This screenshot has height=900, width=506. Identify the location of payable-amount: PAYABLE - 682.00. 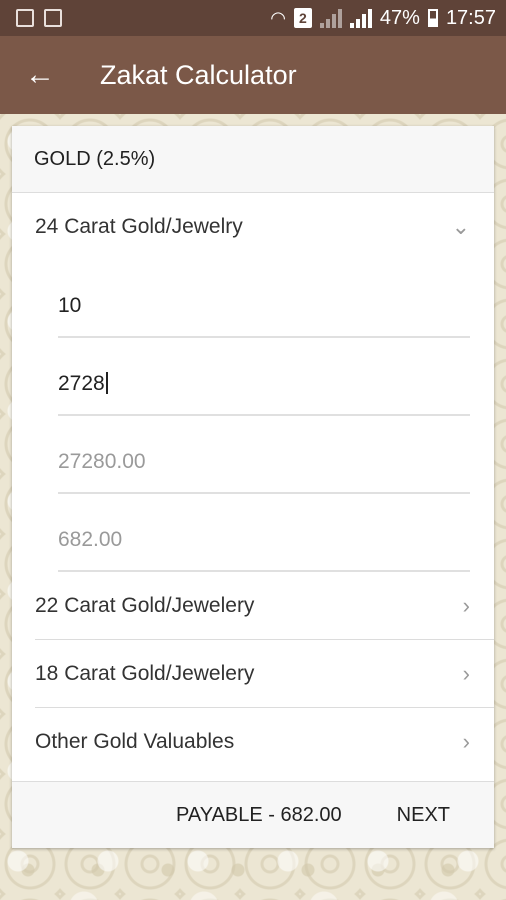
(259, 814).